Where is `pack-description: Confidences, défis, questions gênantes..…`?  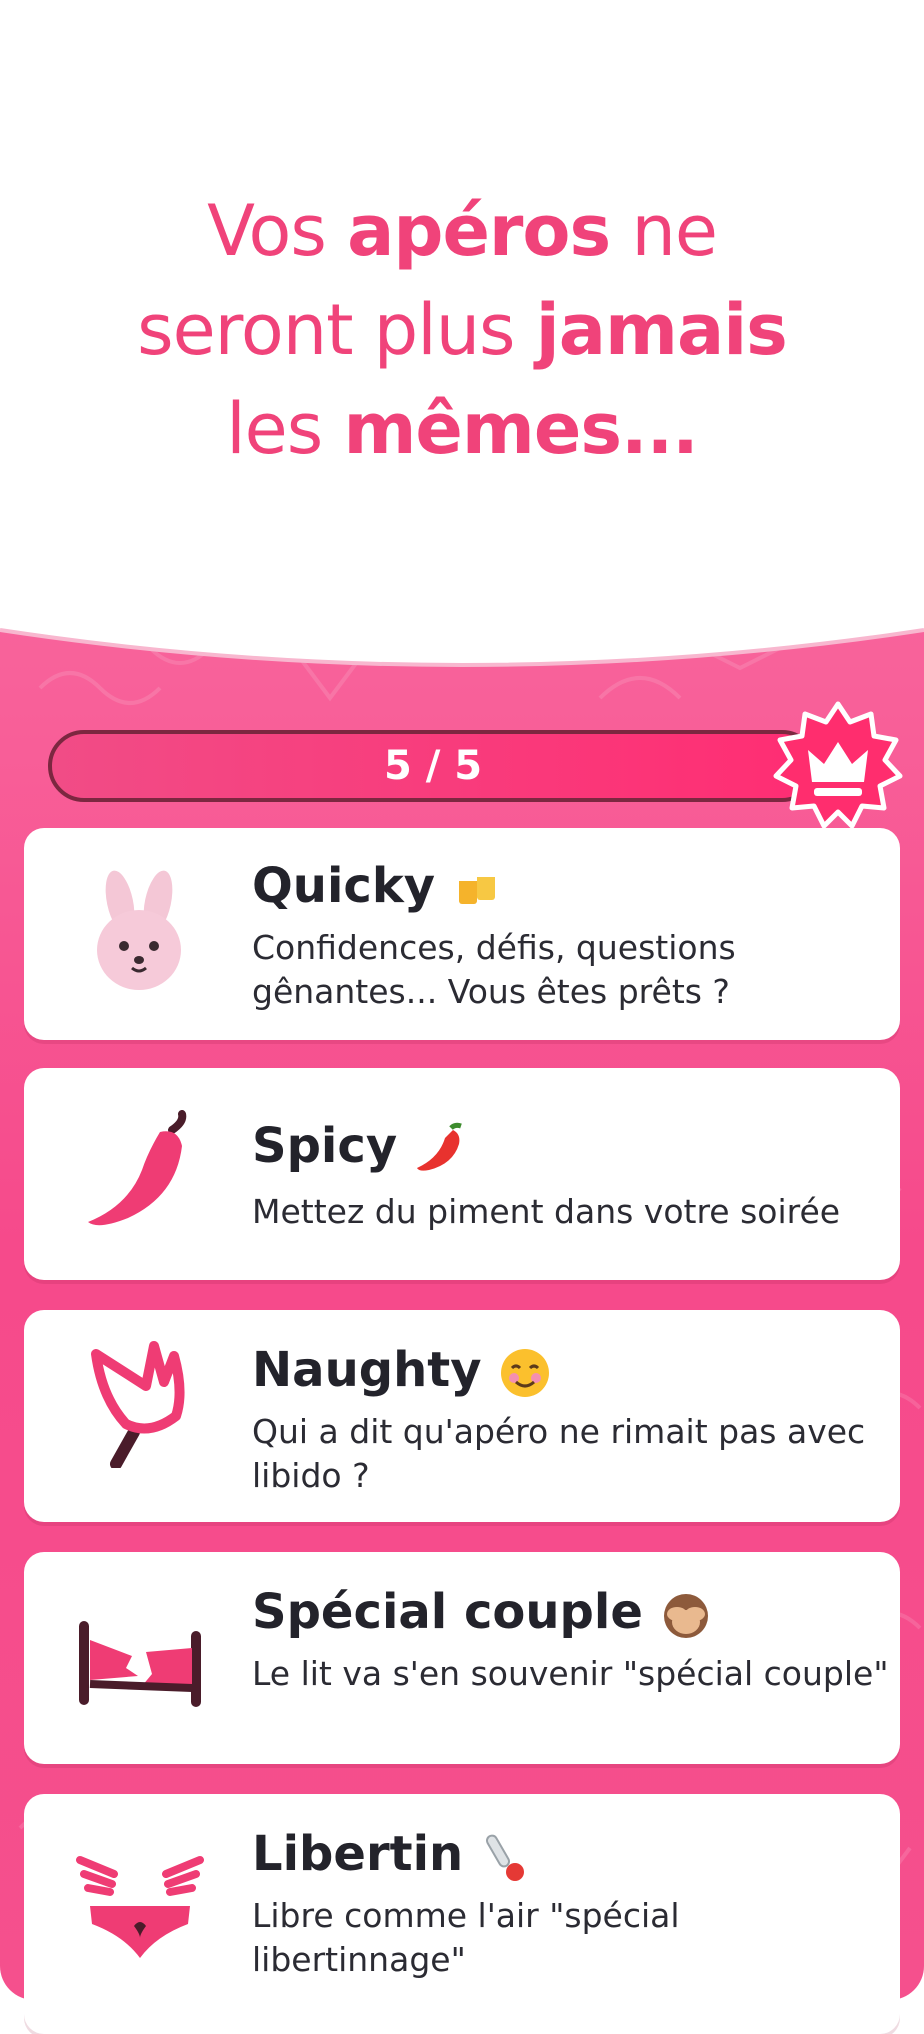
pack-description: Confidences, défis, questions gênantes..… is located at coordinates (494, 969).